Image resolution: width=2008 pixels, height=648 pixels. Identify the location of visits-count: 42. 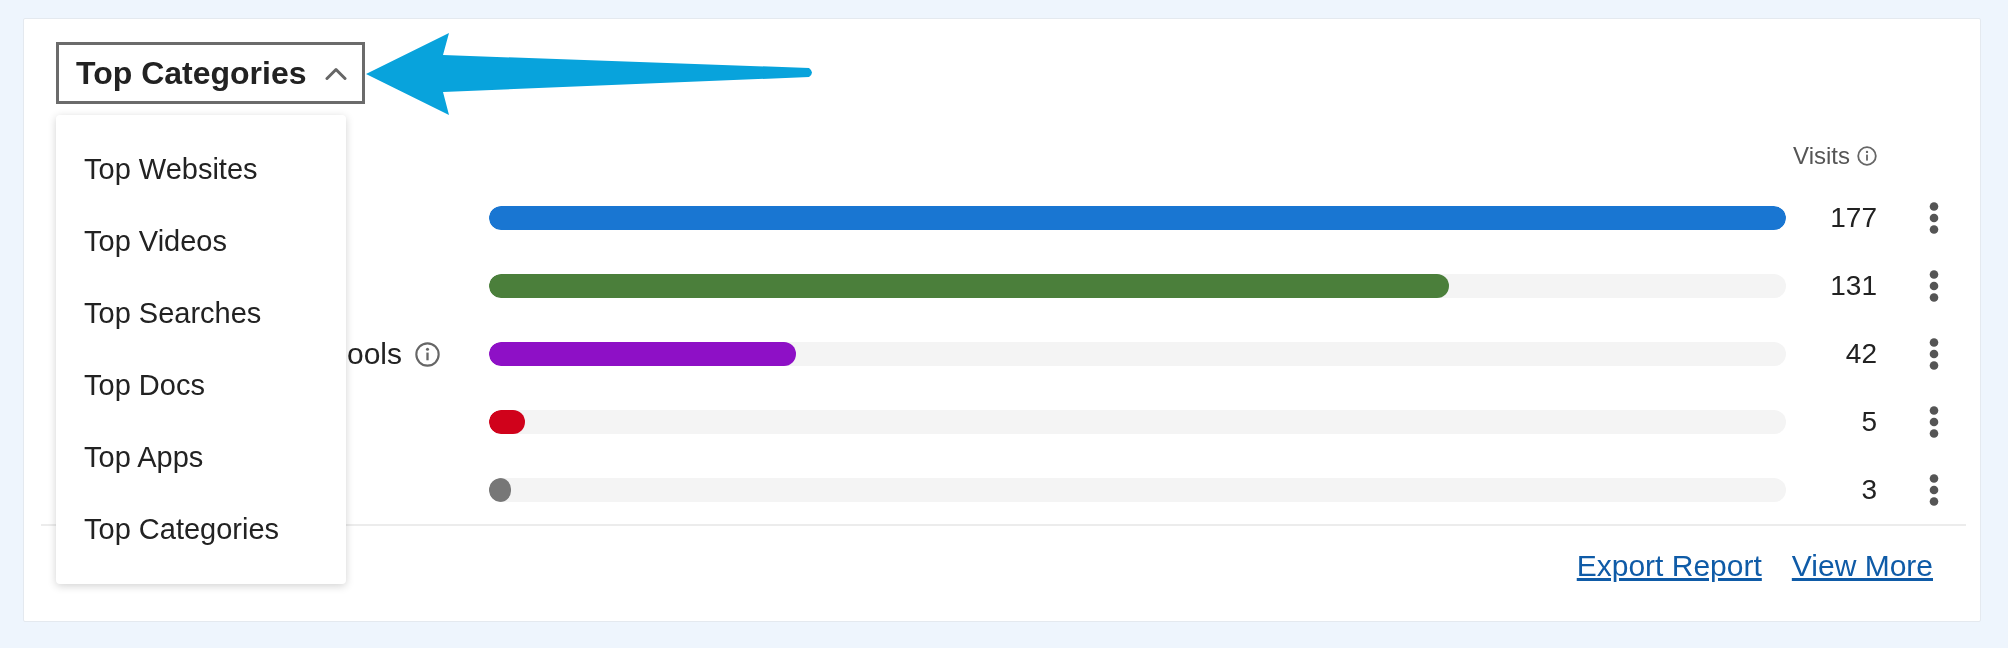
(1861, 354).